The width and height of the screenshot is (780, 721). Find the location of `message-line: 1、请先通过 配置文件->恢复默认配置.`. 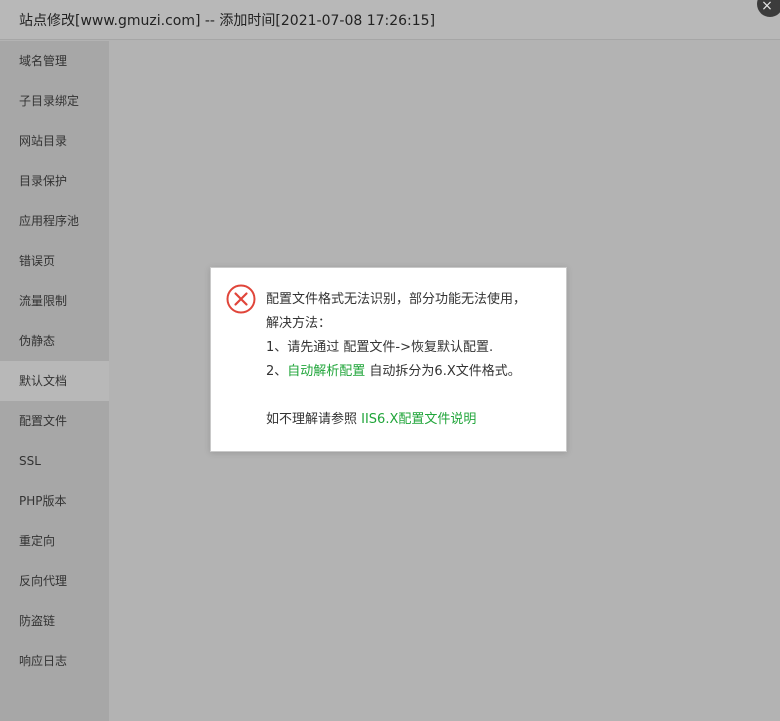

message-line: 1、请先通过 配置文件->恢复默认配置. is located at coordinates (380, 347).